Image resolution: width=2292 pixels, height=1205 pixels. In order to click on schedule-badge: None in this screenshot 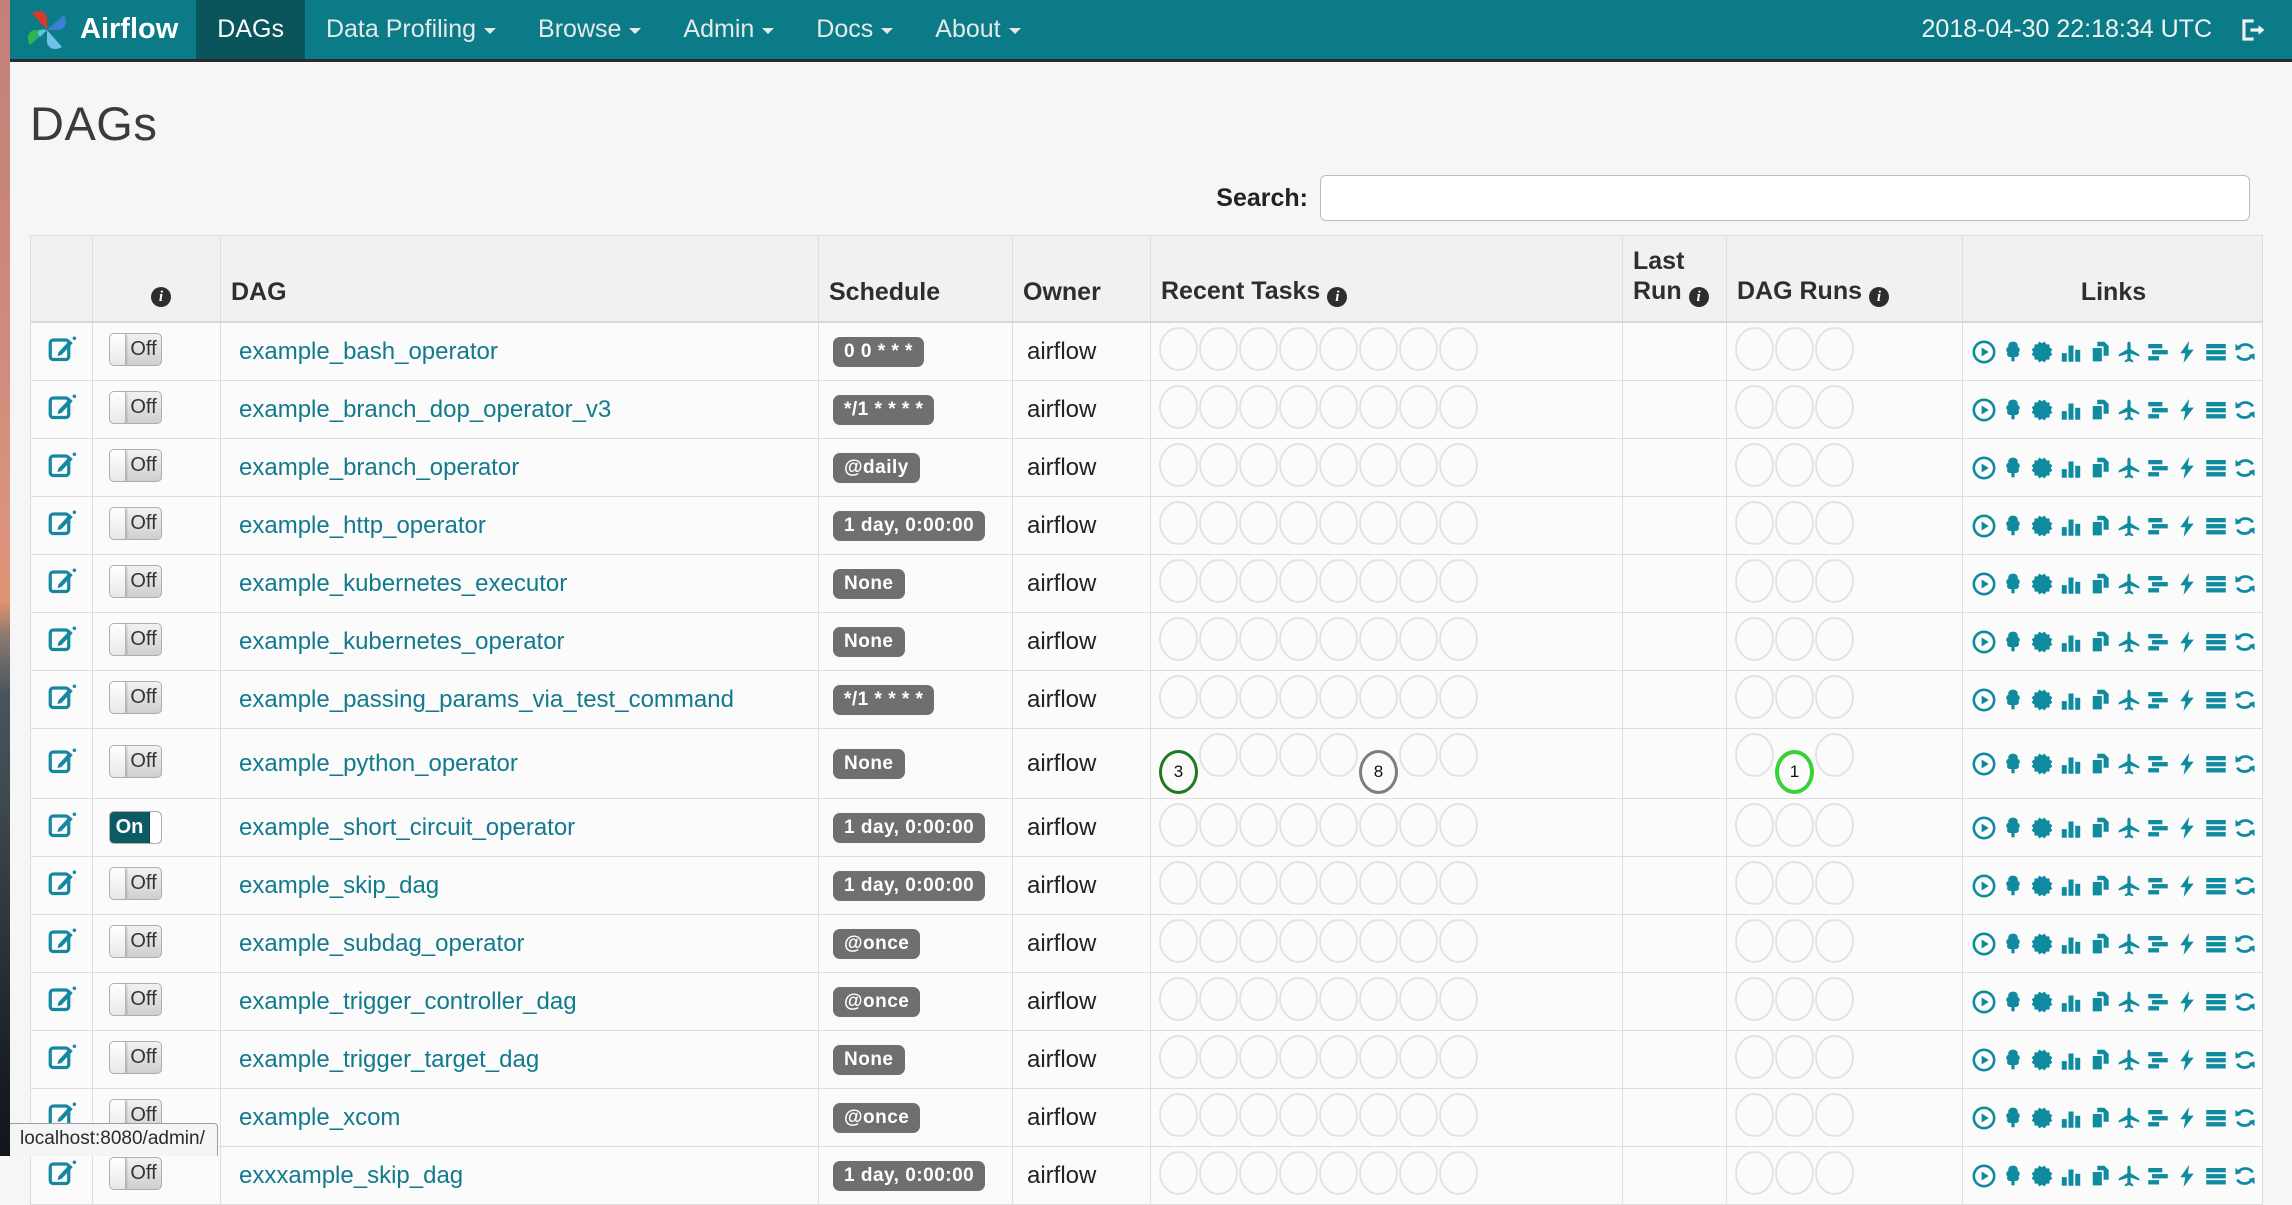, I will do `click(869, 584)`.